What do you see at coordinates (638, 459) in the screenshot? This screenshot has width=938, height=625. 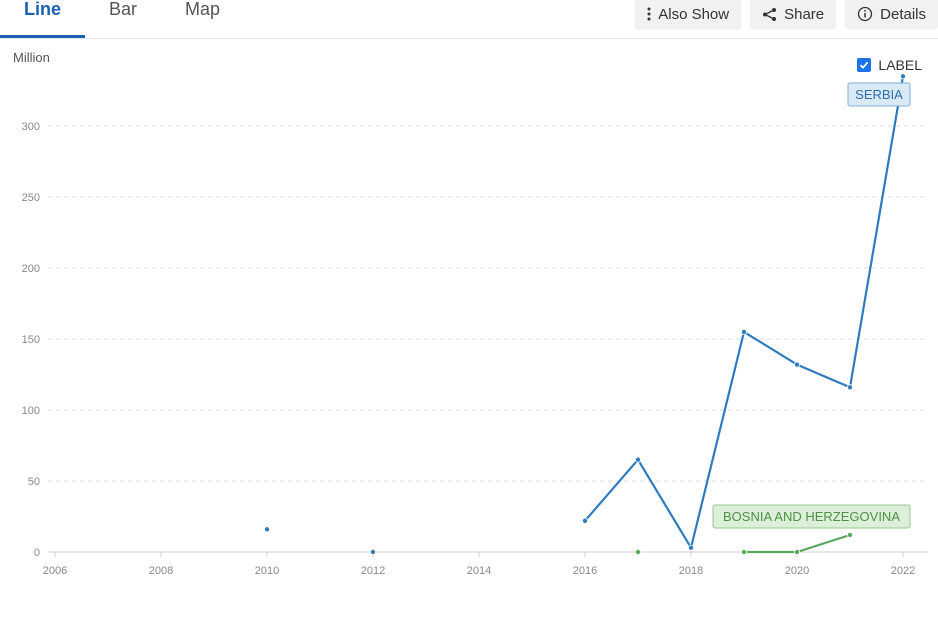 I see `data-point-serbia-2017` at bounding box center [638, 459].